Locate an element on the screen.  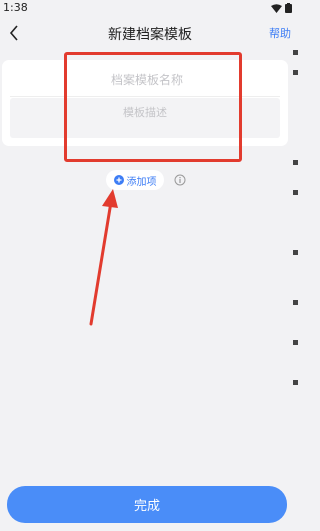
battery-icon is located at coordinates (288, 8).